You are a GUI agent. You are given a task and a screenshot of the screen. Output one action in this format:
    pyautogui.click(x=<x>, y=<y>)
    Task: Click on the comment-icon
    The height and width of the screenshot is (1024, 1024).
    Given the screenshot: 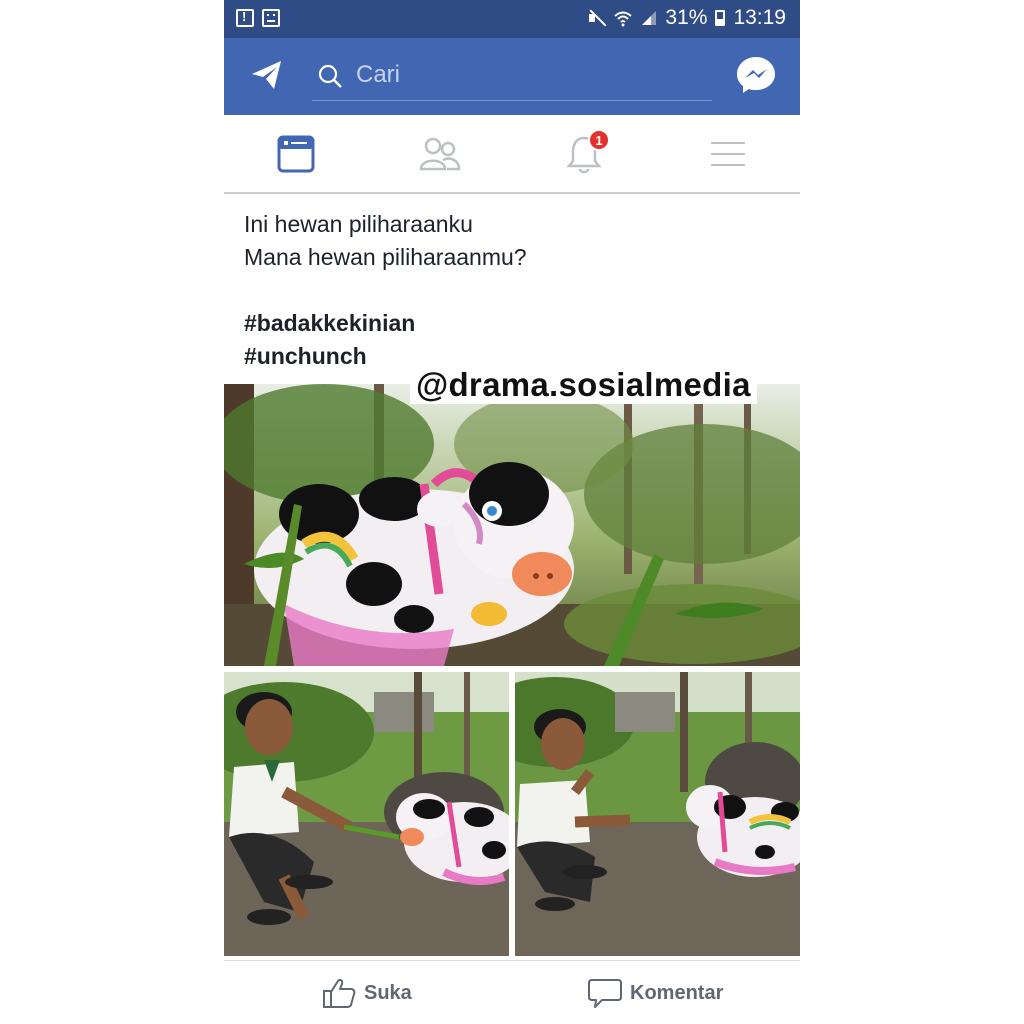 What is the action you would take?
    pyautogui.click(x=605, y=993)
    